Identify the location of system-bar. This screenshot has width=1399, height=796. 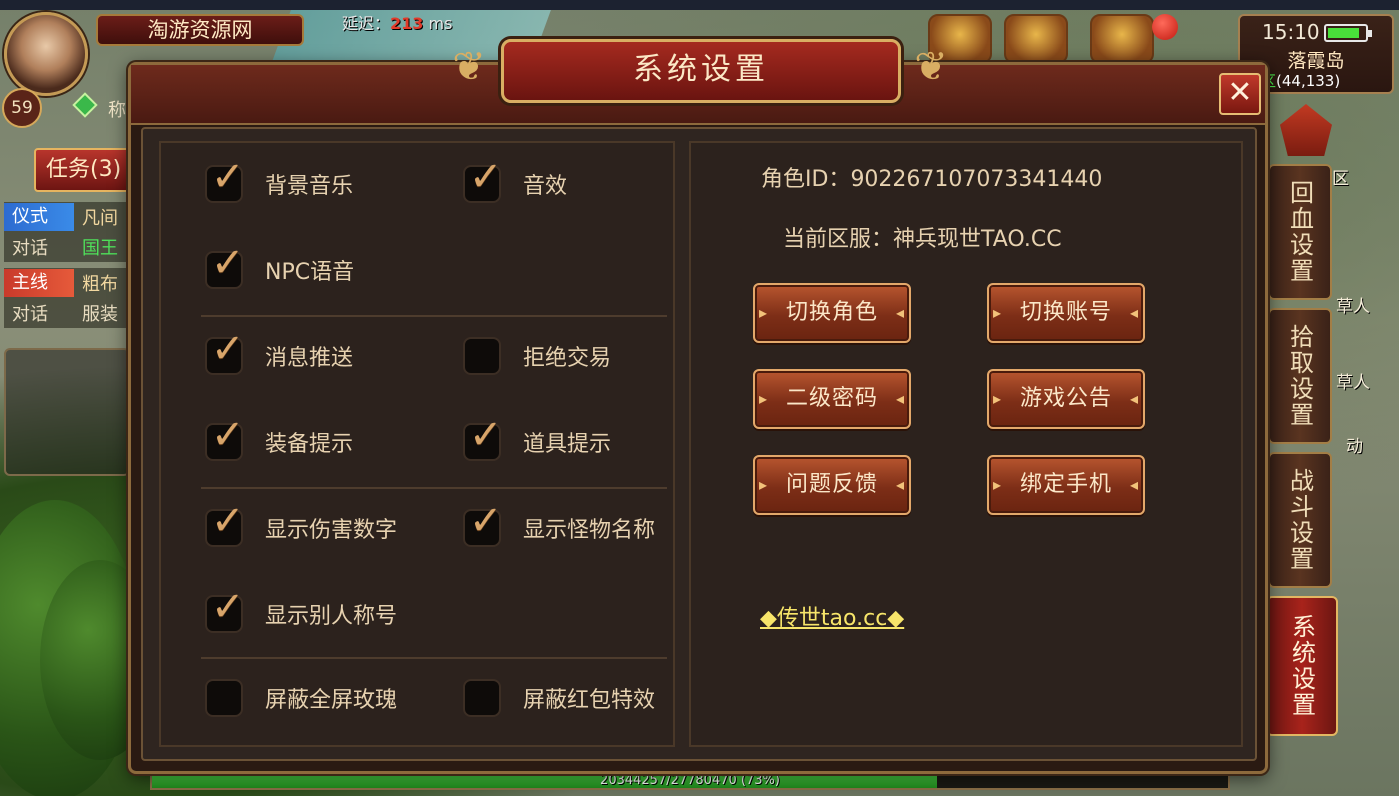
(699, 5).